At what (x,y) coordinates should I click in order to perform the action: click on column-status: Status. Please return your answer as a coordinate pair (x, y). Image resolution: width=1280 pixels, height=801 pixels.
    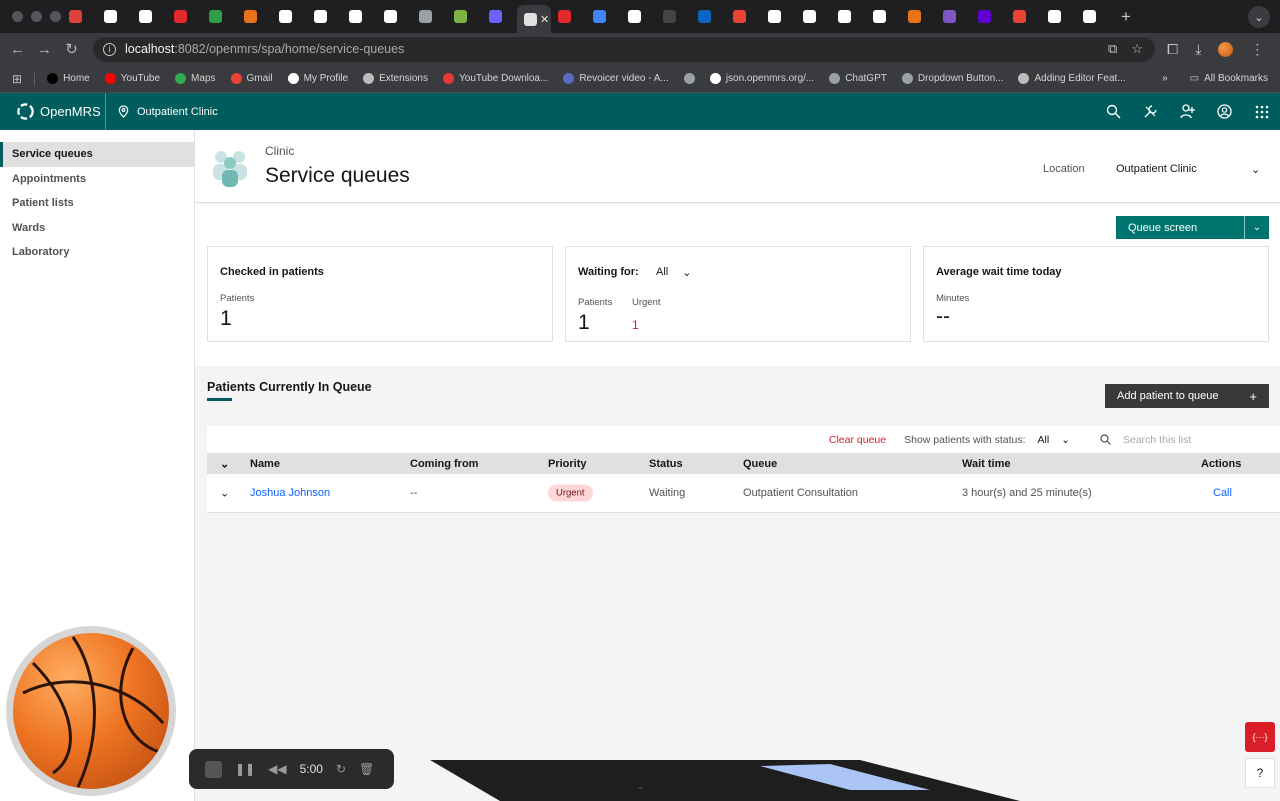
    Looking at the image, I should click on (666, 464).